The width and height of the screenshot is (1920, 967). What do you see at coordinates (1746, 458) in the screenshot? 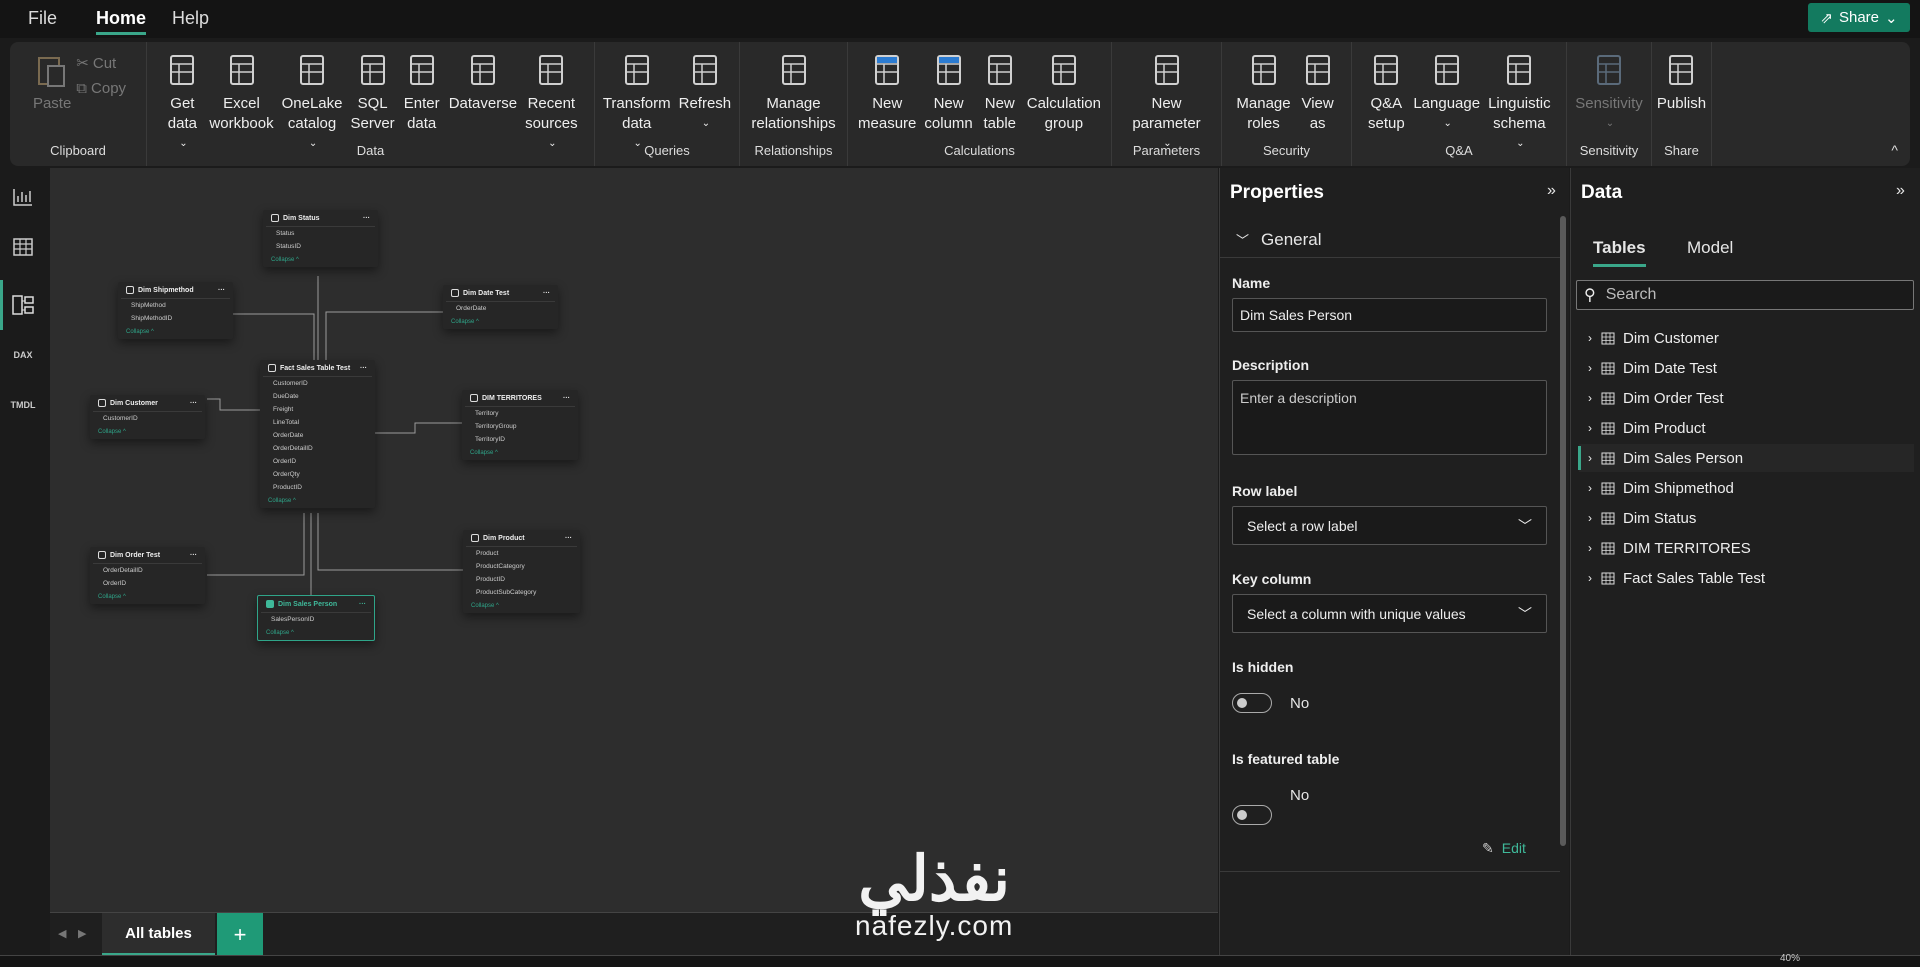
I see `tree-item-table: › Dim Sales Person` at bounding box center [1746, 458].